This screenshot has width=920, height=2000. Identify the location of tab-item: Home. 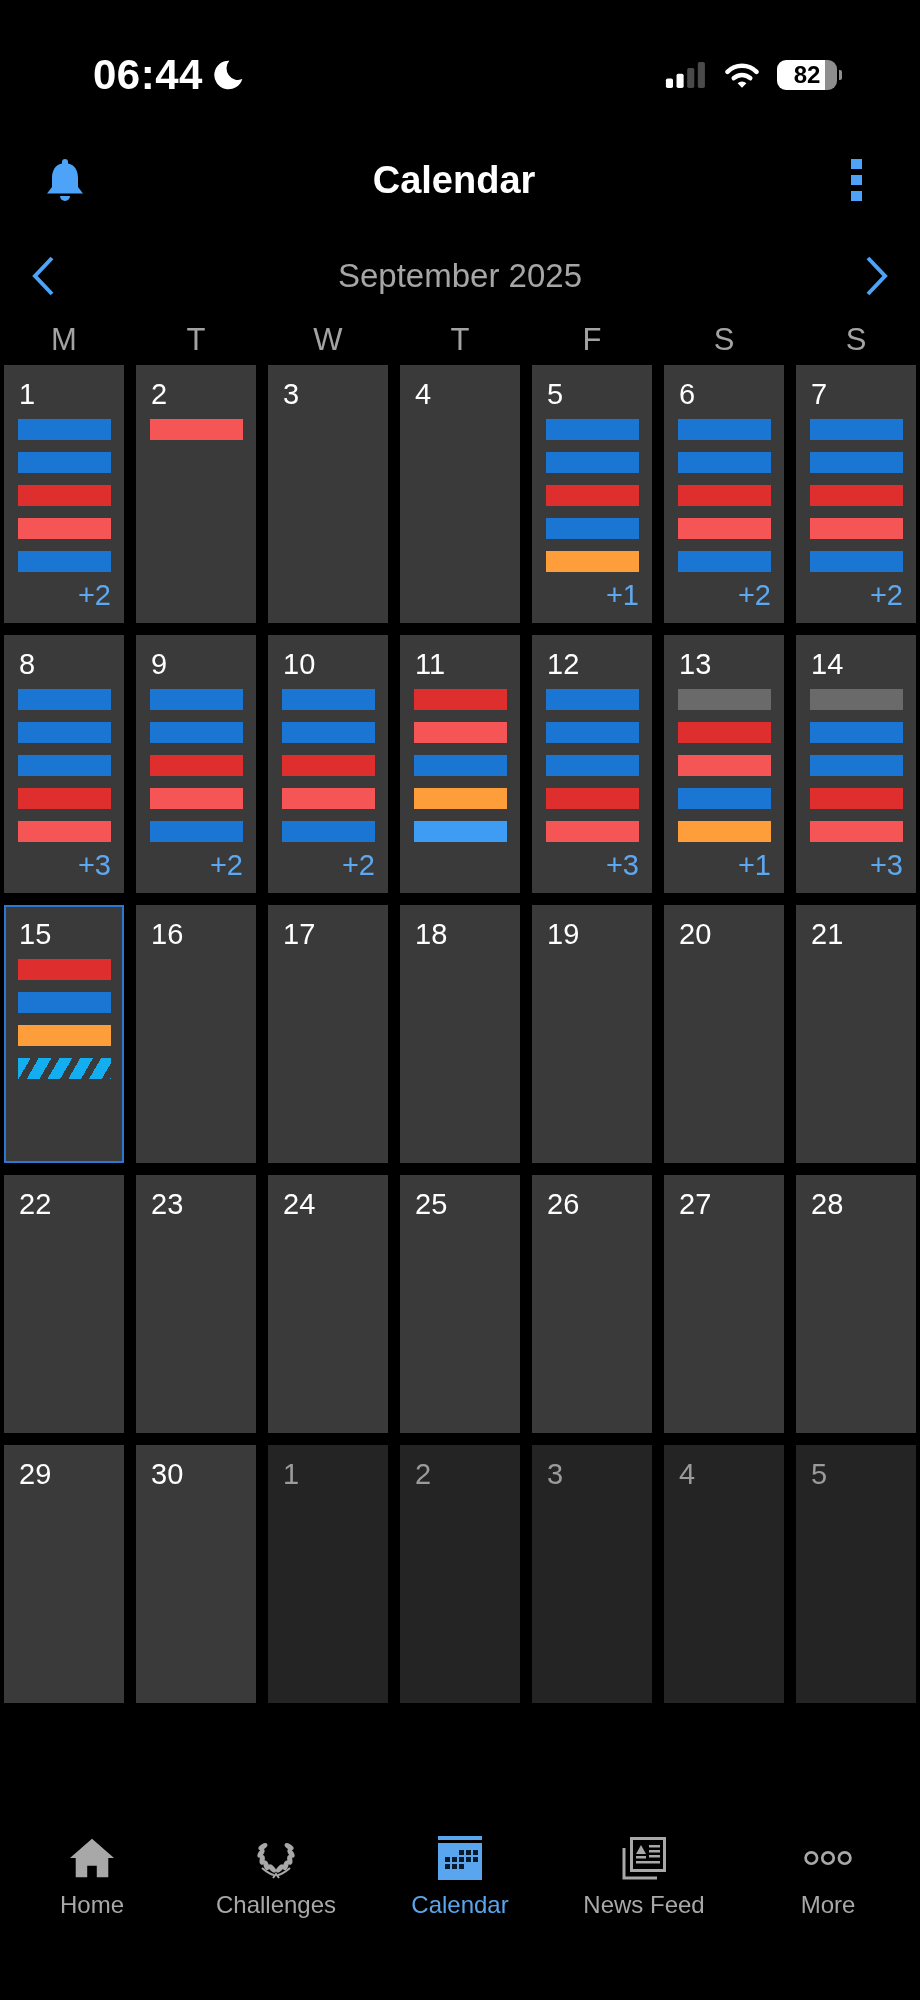
(92, 1878).